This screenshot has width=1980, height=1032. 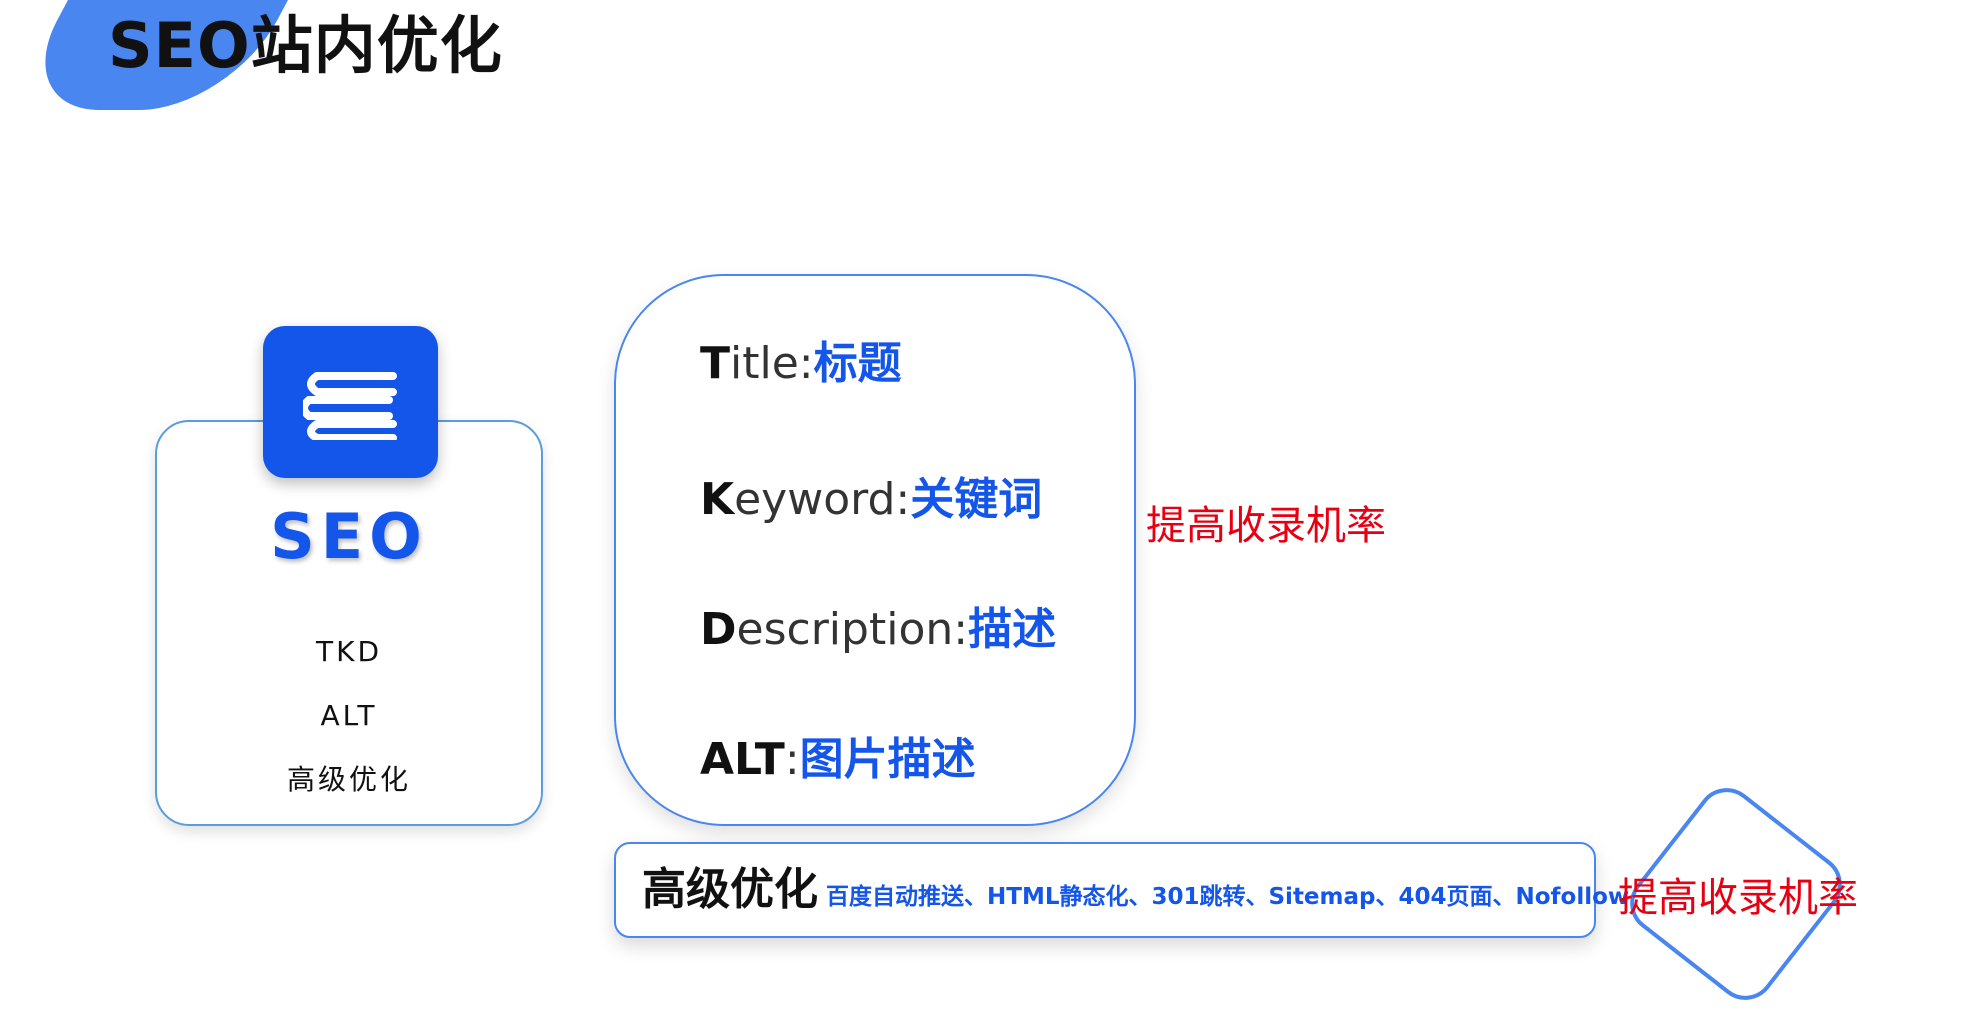 I want to click on seo-item-list: TKD ALT 高级优化, so click(x=349, y=728).